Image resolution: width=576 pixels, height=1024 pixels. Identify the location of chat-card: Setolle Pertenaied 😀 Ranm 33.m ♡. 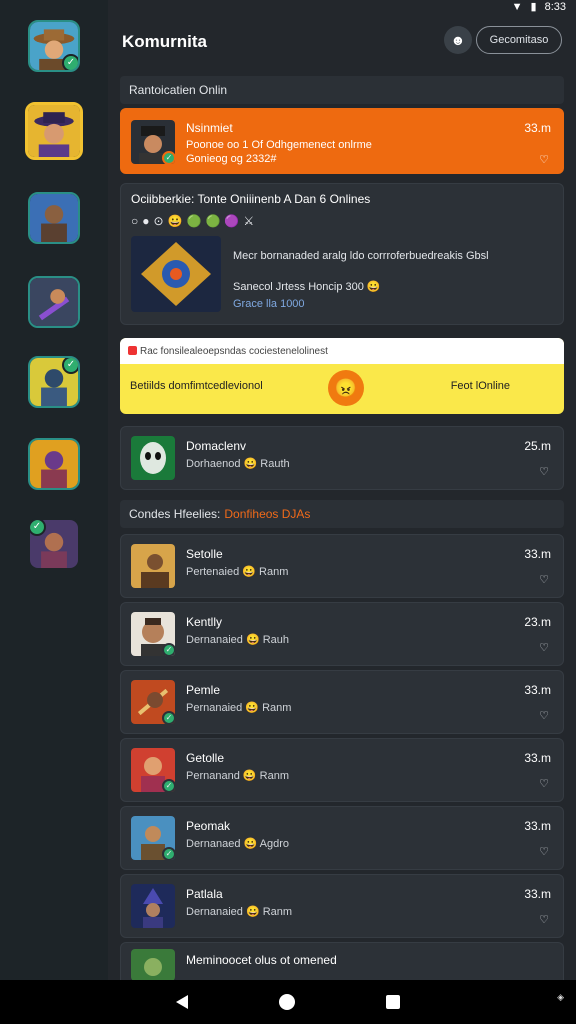
(342, 566).